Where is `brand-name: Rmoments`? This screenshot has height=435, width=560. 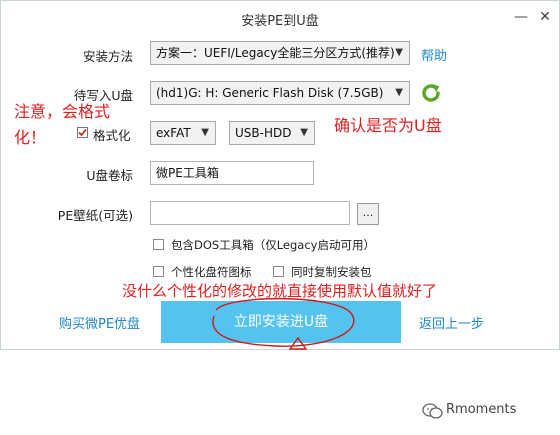 brand-name: Rmoments is located at coordinates (481, 409).